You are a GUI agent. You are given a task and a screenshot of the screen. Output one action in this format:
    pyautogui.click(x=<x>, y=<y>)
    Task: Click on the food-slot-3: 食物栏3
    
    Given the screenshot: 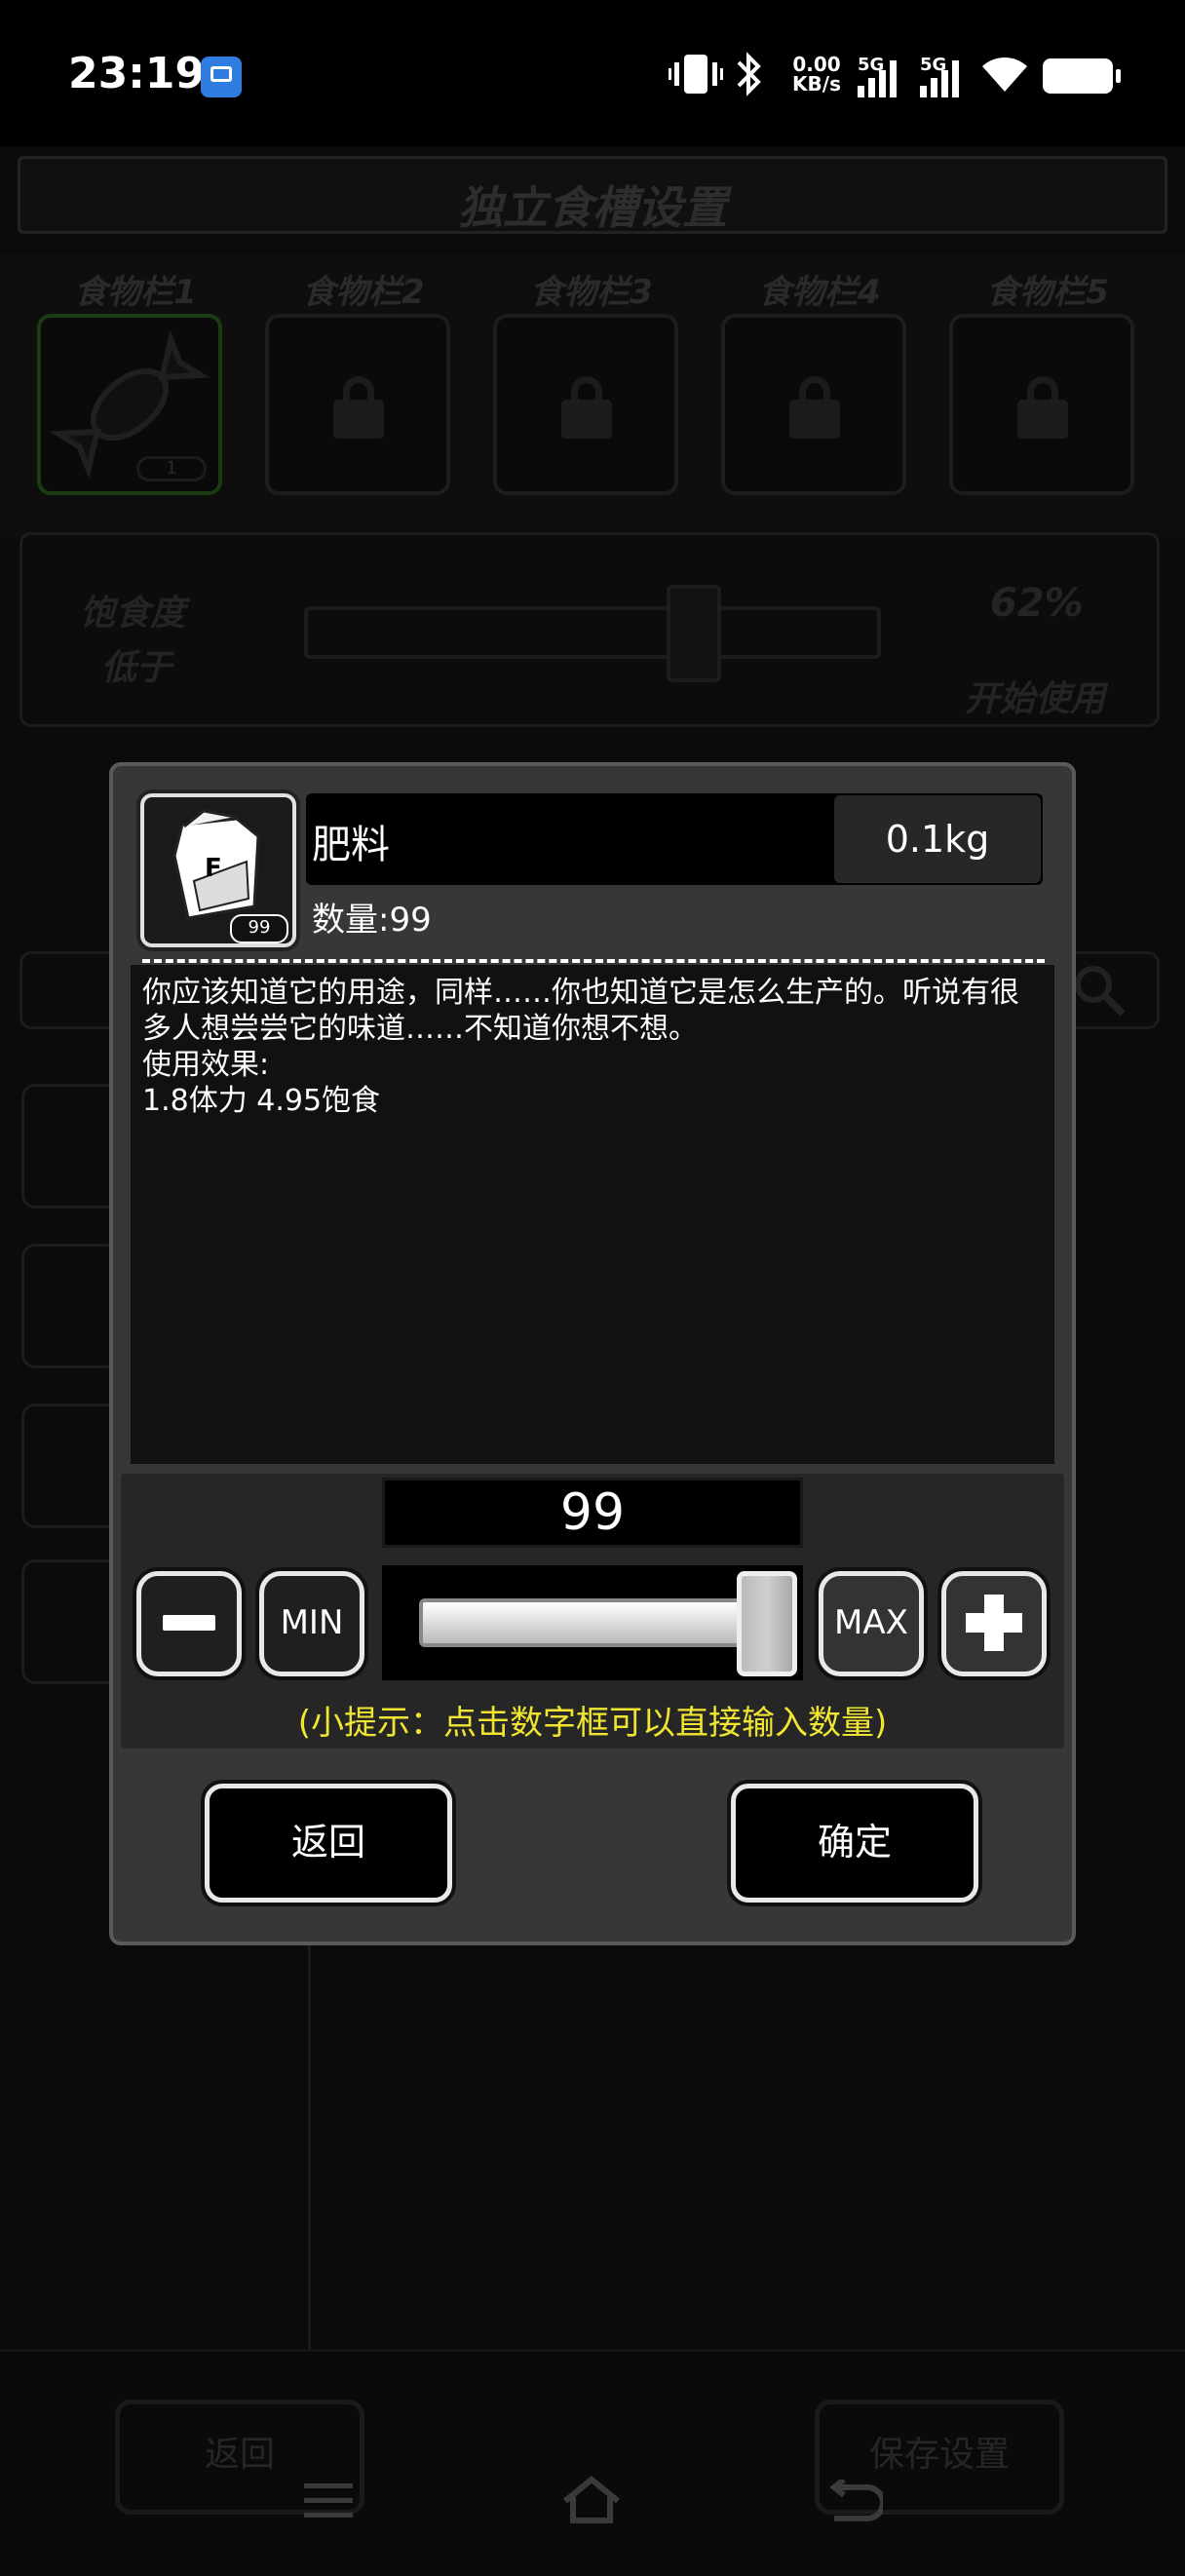 What is the action you would take?
    pyautogui.click(x=592, y=385)
    